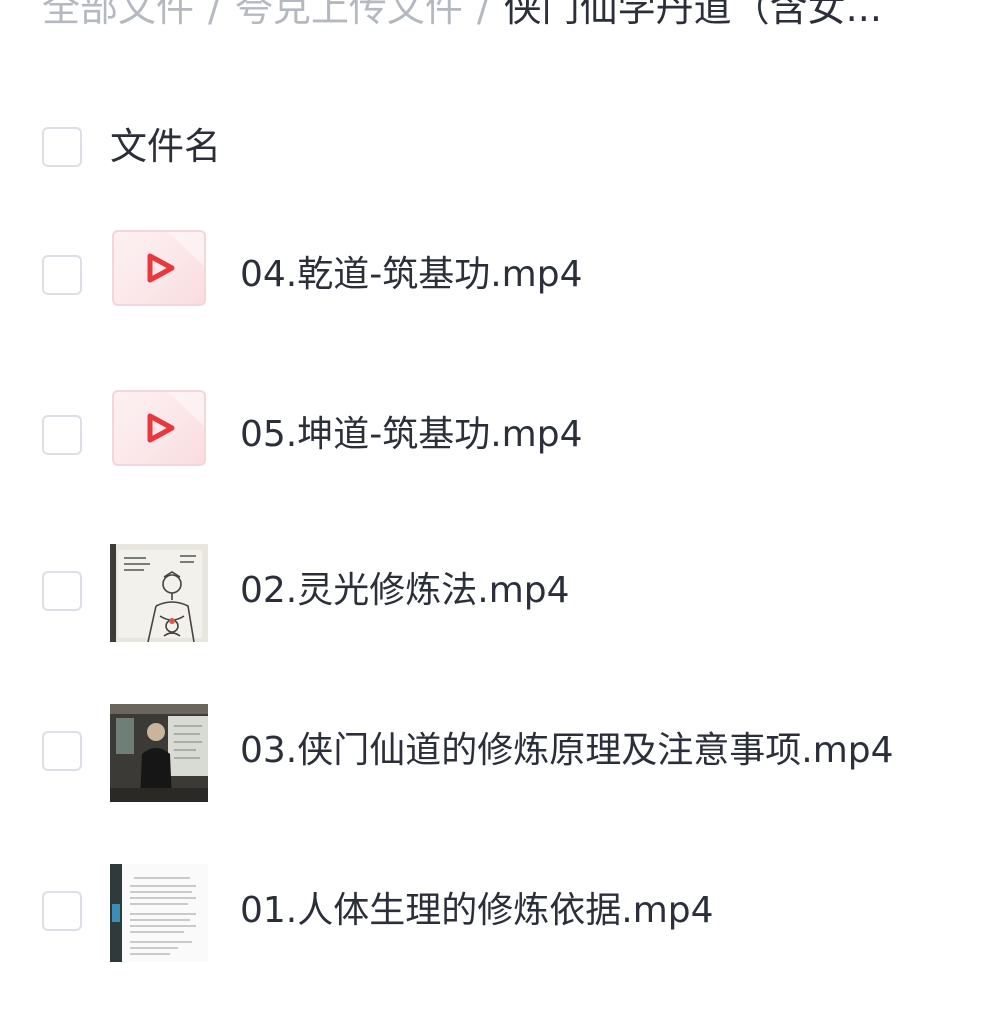 The height and width of the screenshot is (1020, 1000). What do you see at coordinates (411, 275) in the screenshot?
I see `file-name: 04.乾道-筑基功.mp4` at bounding box center [411, 275].